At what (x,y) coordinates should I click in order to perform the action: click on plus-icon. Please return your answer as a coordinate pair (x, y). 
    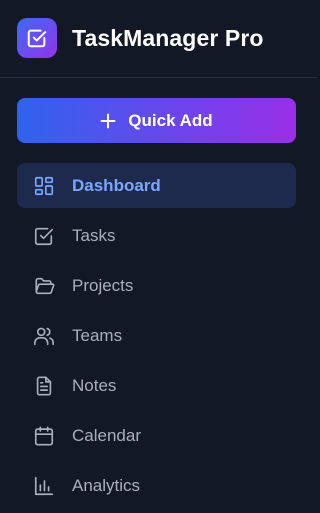
    Looking at the image, I should click on (108, 121).